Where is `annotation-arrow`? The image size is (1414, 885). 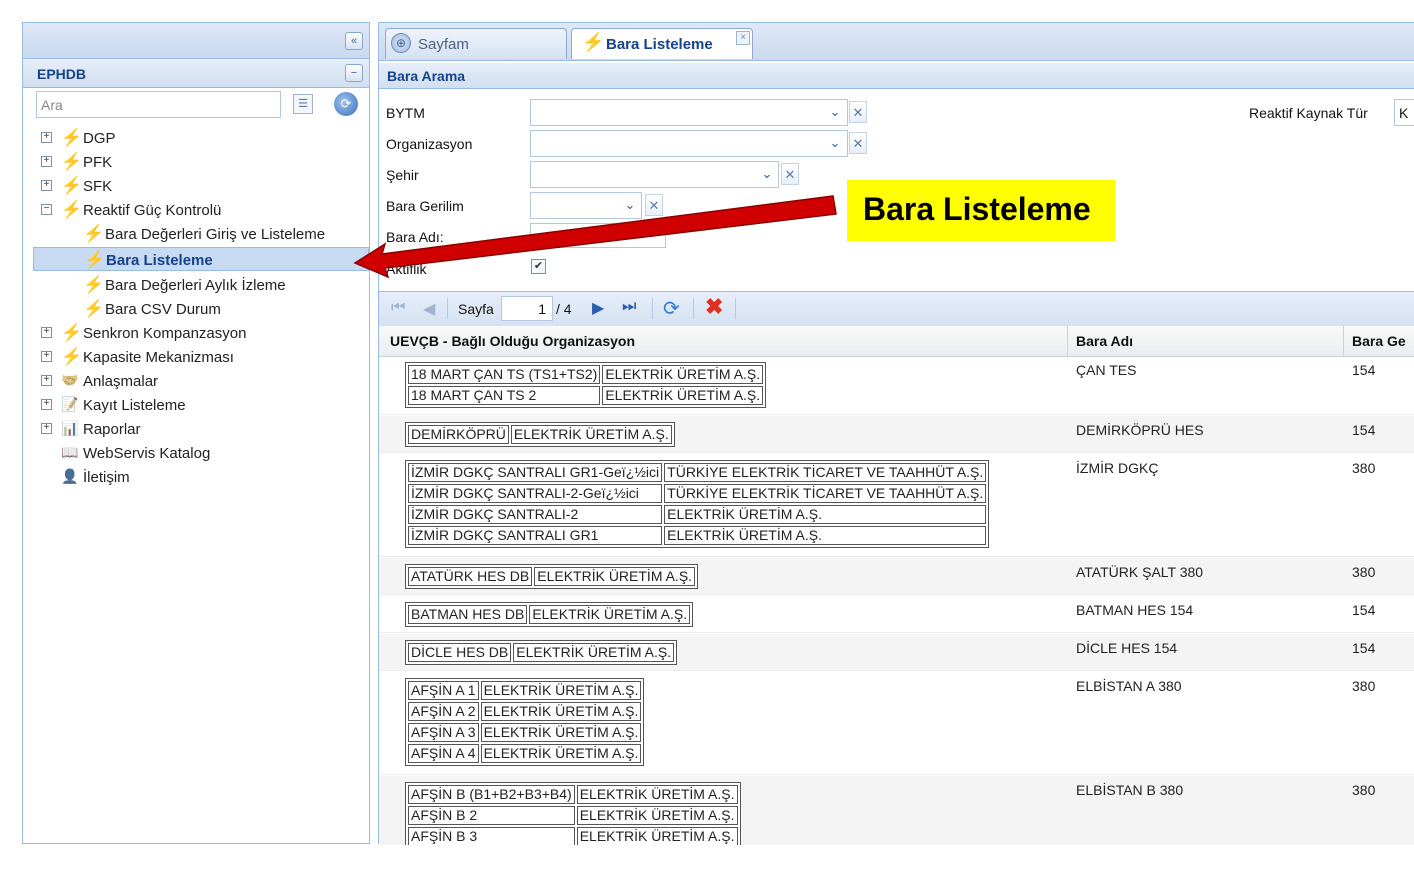
annotation-arrow is located at coordinates (595, 237).